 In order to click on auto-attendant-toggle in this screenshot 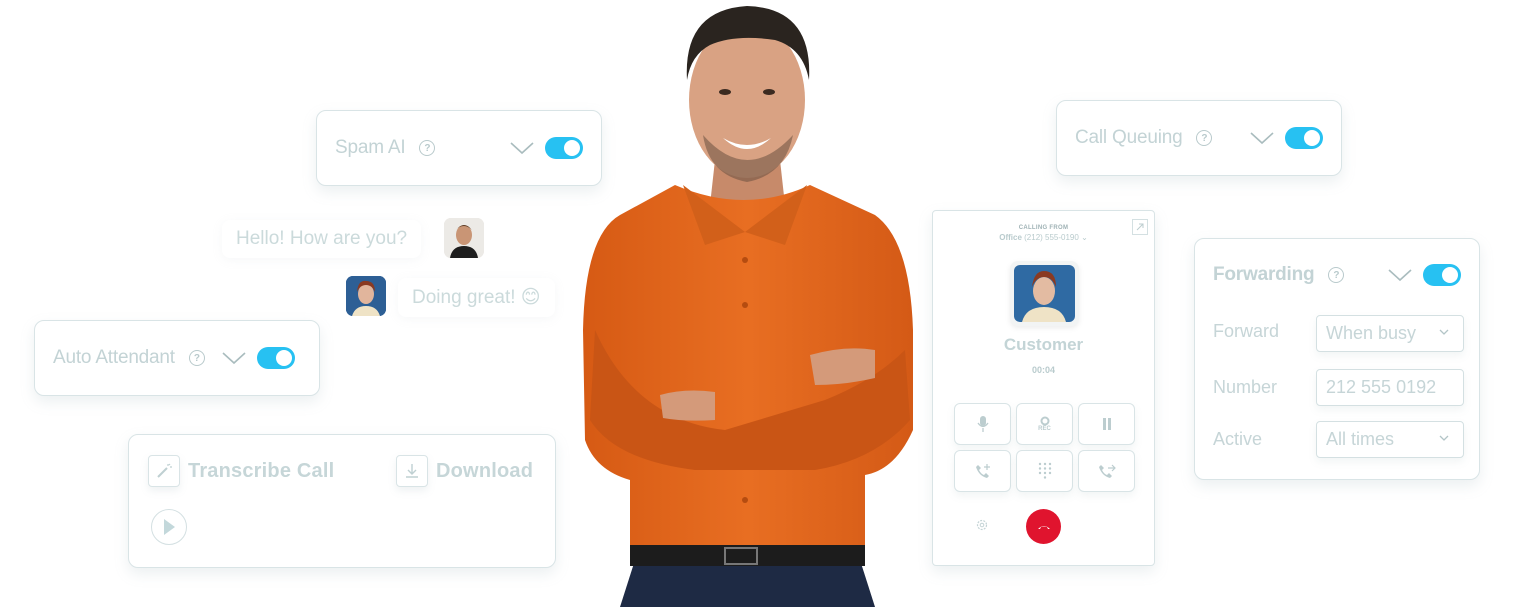, I will do `click(275, 358)`.